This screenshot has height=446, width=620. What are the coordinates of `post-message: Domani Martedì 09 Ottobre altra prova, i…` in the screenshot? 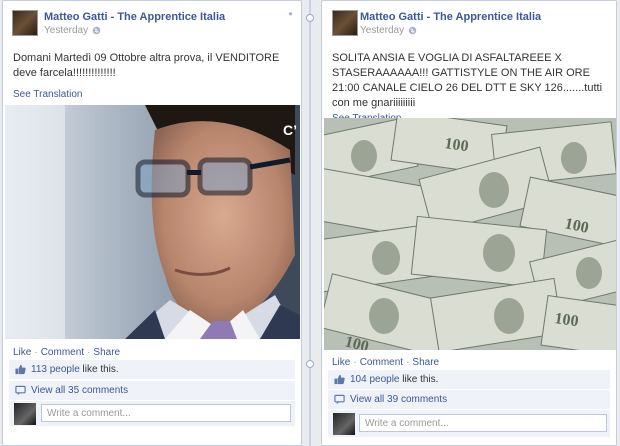 It's located at (146, 65).